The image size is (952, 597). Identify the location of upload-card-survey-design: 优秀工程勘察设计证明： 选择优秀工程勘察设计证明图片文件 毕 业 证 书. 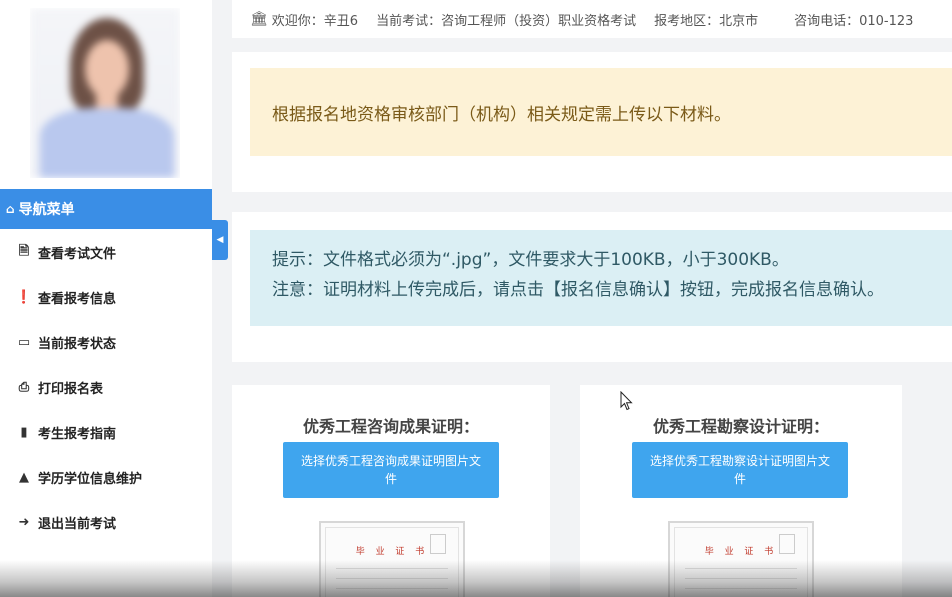
(741, 491).